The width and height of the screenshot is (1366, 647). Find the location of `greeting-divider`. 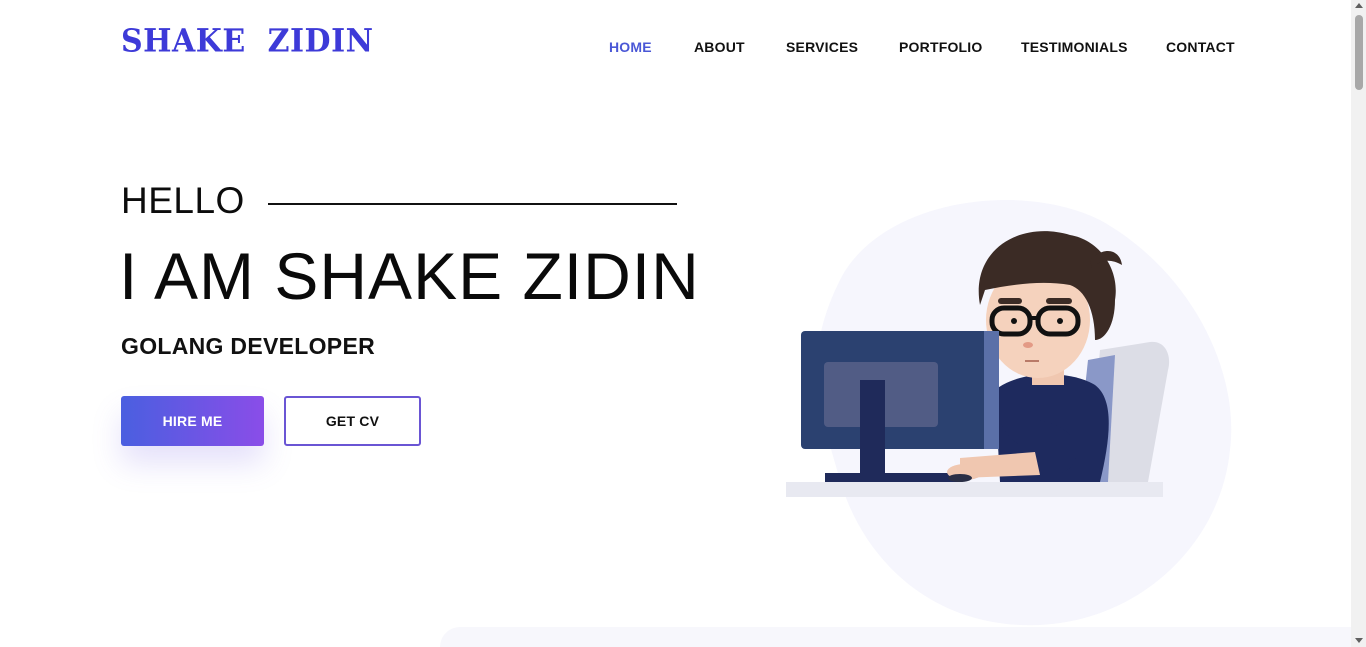

greeting-divider is located at coordinates (472, 204).